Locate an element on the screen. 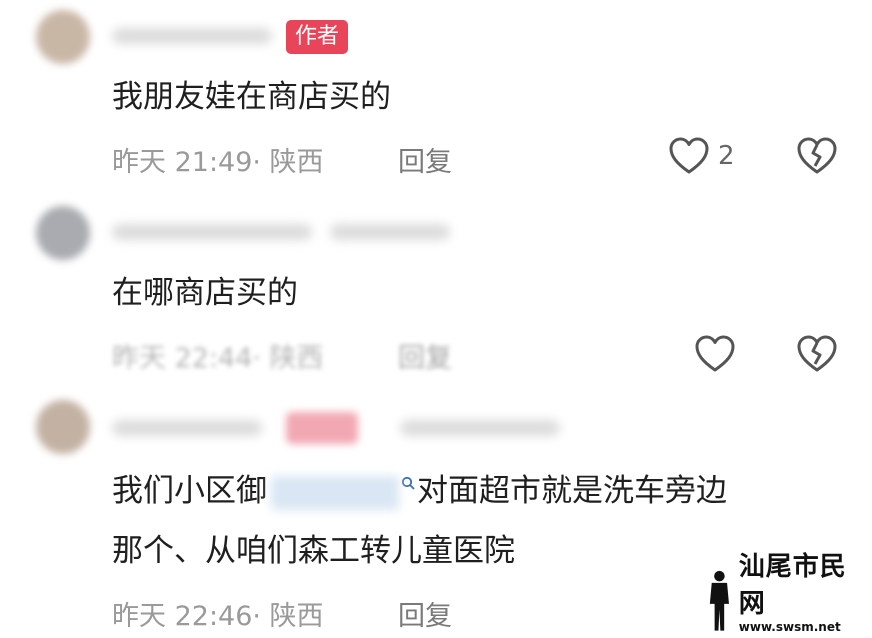 This screenshot has width=872, height=638. comment-text-line2: 那个、从咱们森工转儿童医院 is located at coordinates (313, 551).